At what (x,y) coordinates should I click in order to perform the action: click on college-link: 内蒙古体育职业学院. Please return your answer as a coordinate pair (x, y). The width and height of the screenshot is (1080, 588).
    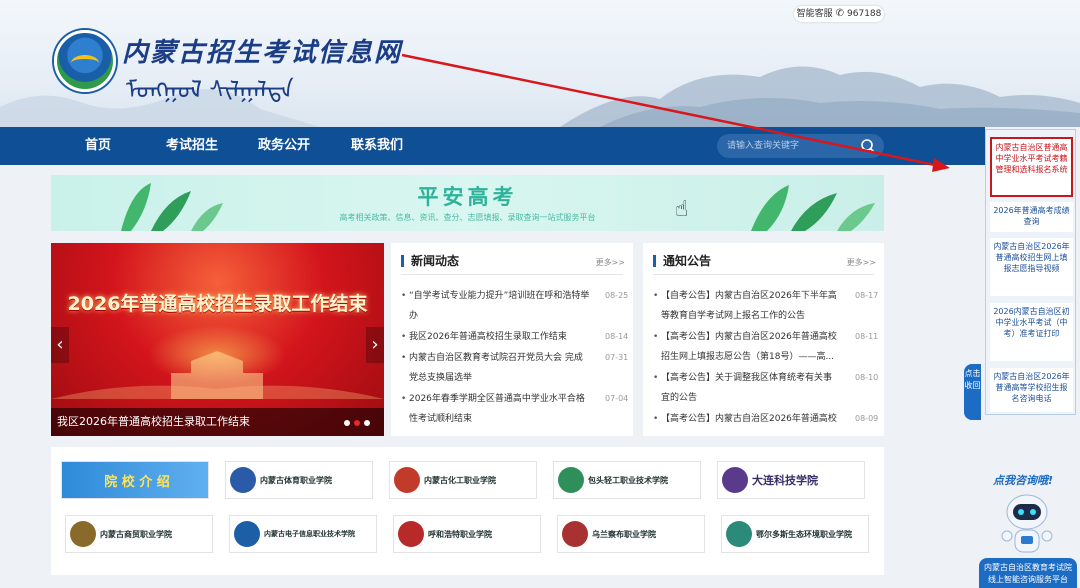
    Looking at the image, I should click on (299, 480).